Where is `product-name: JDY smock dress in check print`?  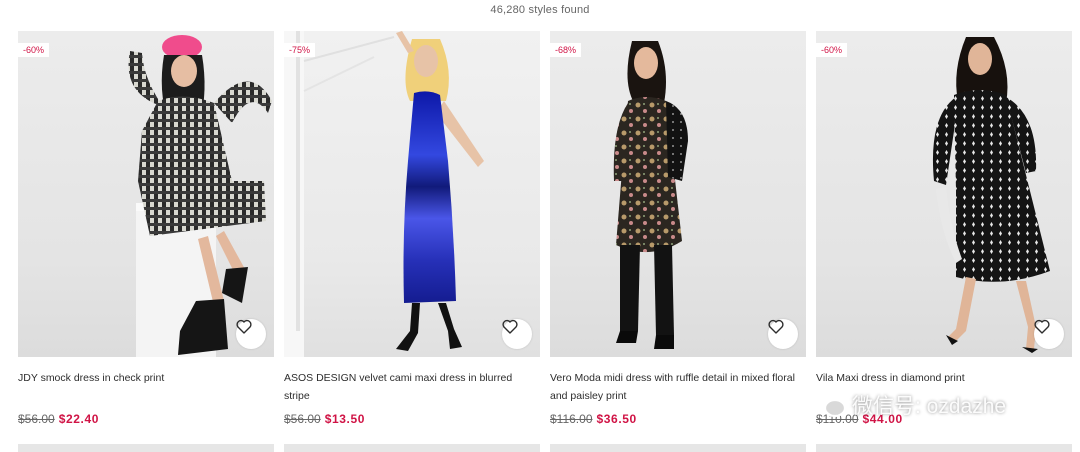
product-name: JDY smock dress in check print is located at coordinates (146, 387).